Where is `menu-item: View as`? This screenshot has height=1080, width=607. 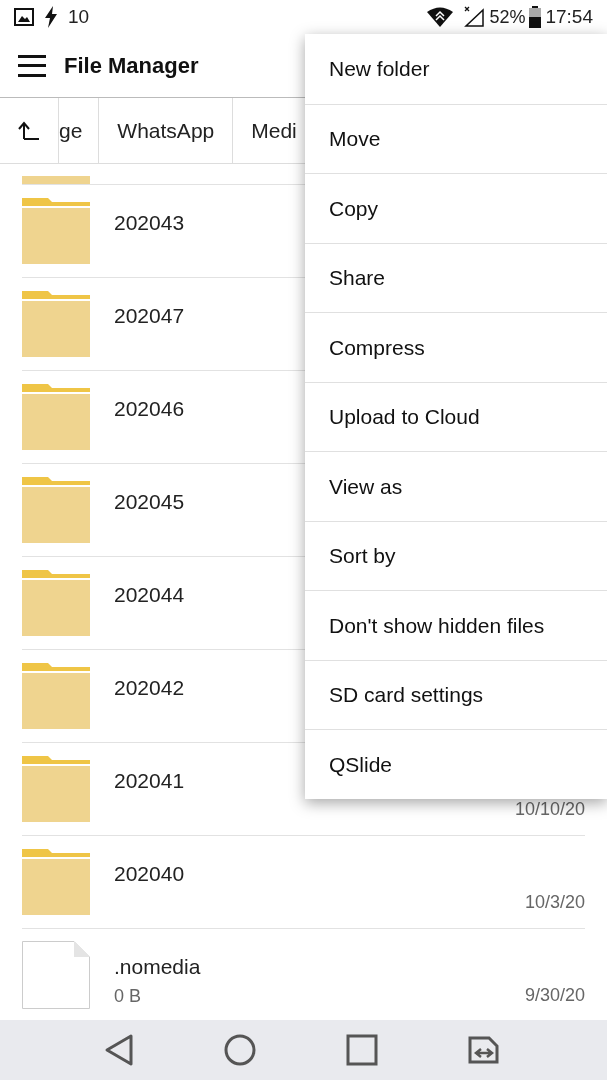
menu-item: View as is located at coordinates (456, 486).